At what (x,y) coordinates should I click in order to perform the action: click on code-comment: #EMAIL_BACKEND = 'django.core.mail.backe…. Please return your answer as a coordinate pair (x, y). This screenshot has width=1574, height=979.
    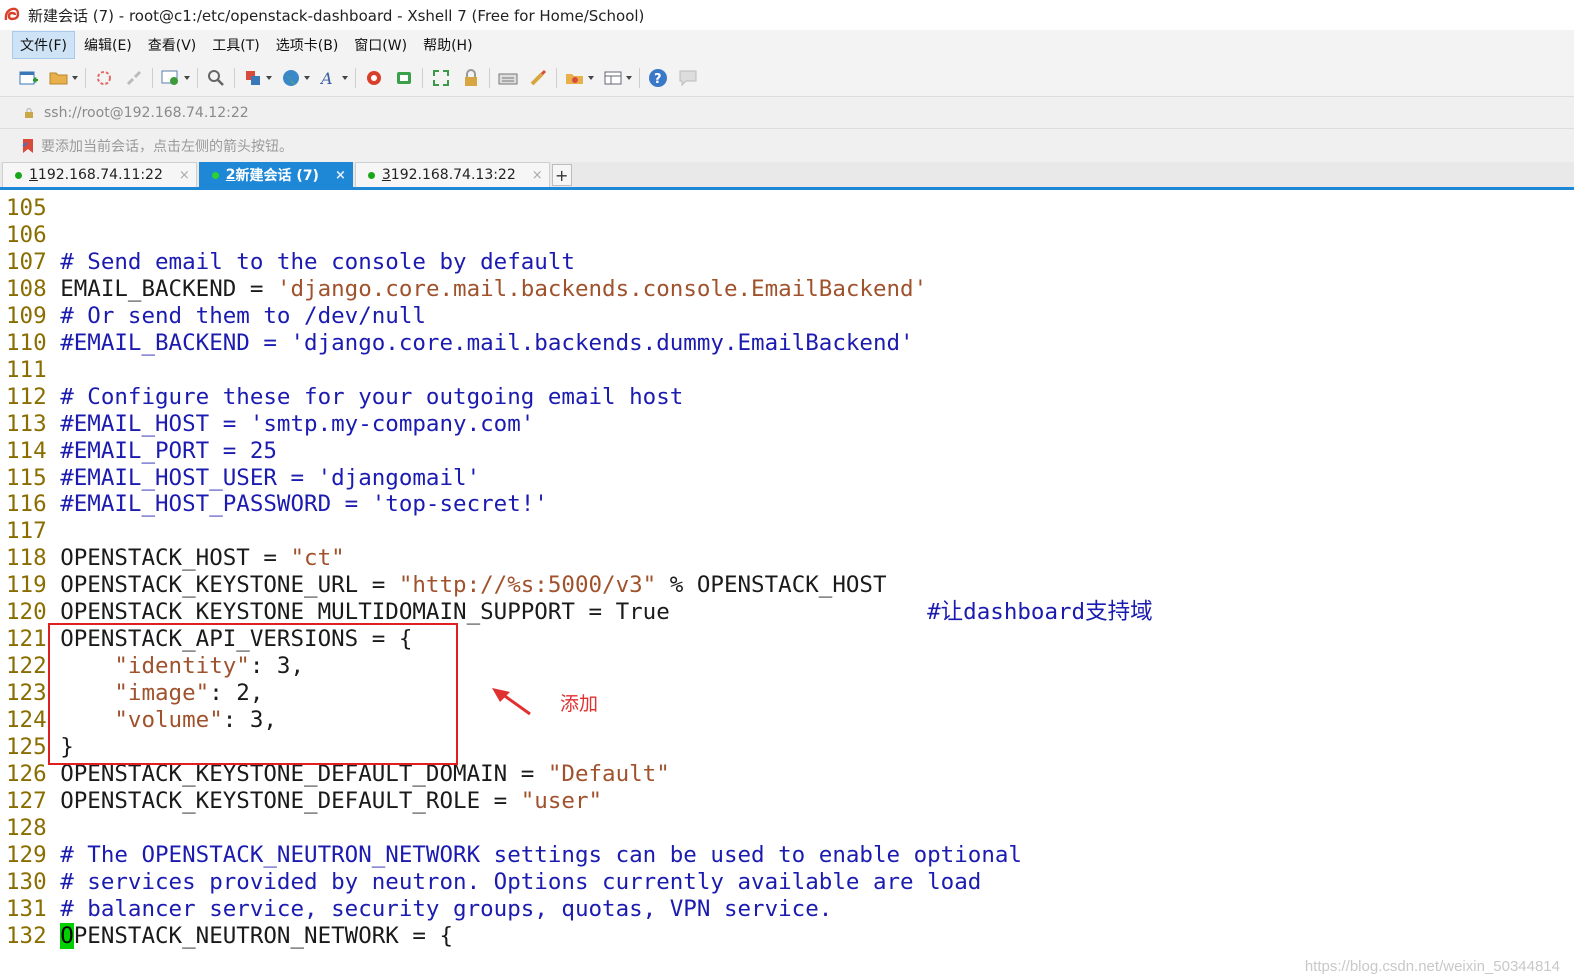
    Looking at the image, I should click on (487, 342).